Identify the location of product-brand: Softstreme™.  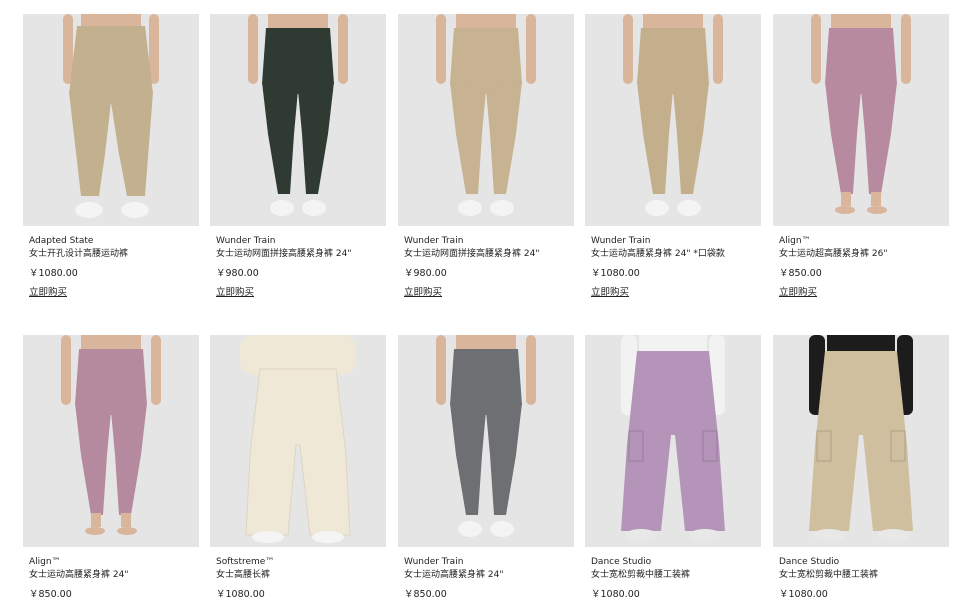
(245, 562).